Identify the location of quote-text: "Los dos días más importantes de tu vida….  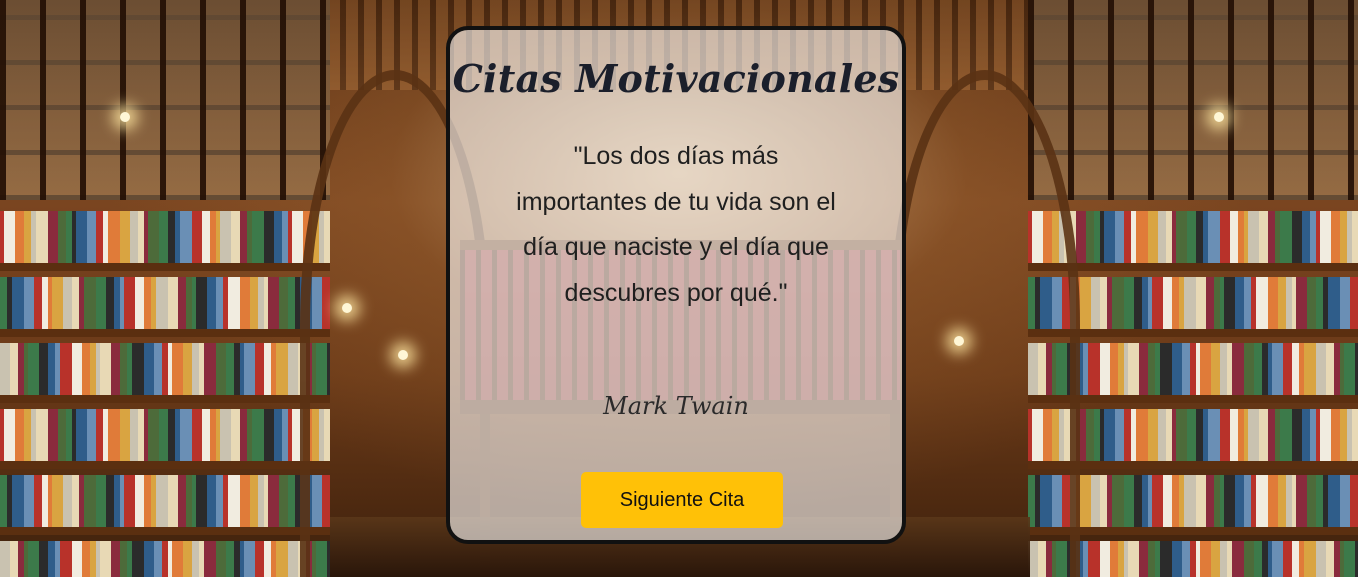
(676, 224).